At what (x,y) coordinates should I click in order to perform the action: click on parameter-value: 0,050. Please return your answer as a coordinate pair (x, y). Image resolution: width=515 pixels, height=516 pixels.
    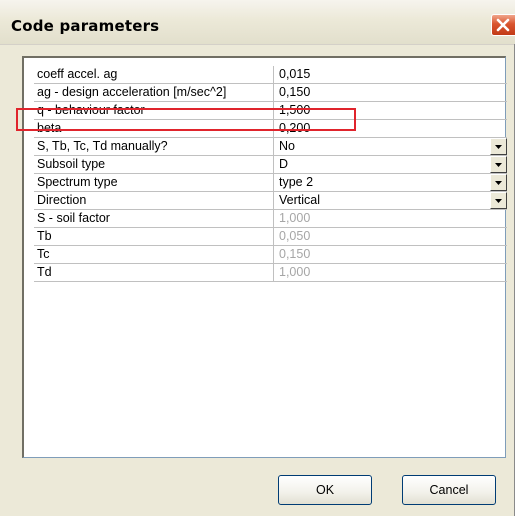
    Looking at the image, I should click on (295, 236).